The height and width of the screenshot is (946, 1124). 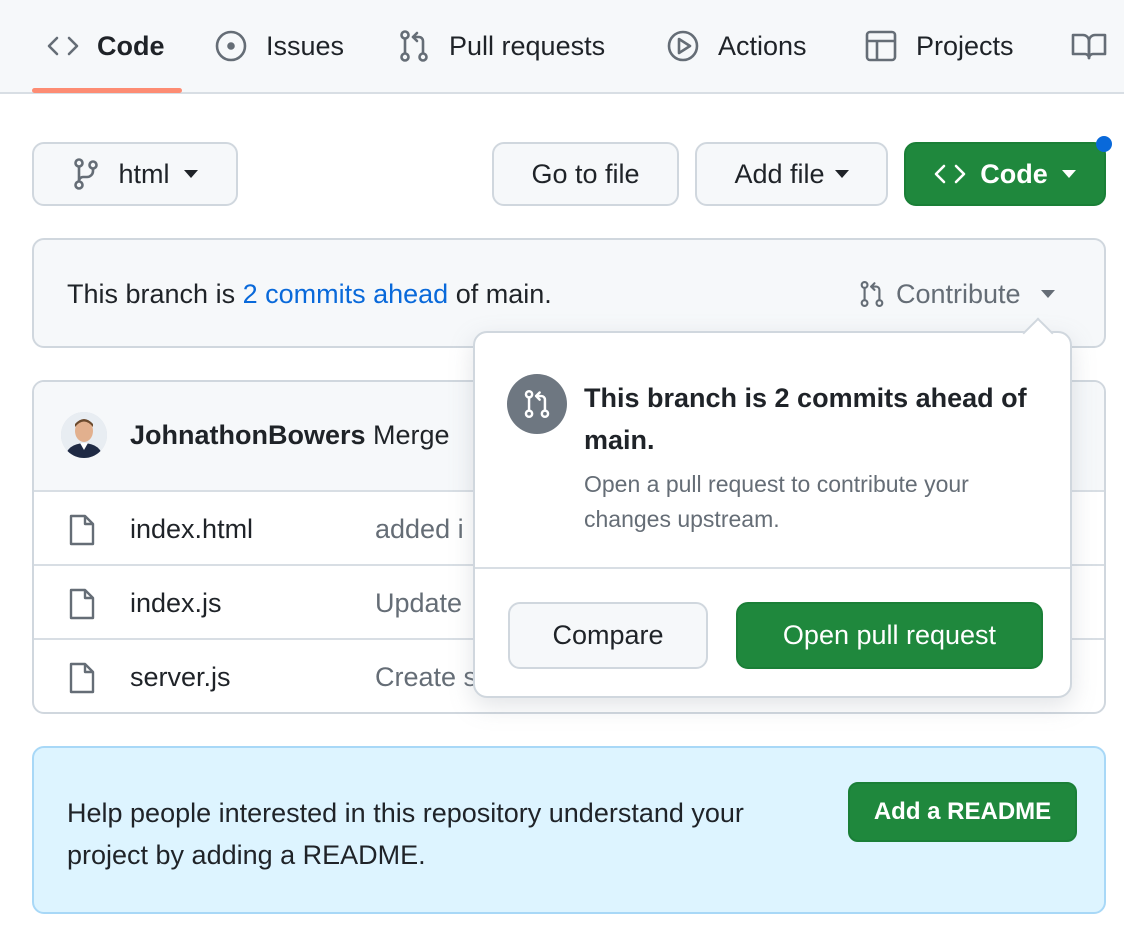 What do you see at coordinates (500, 294) in the screenshot?
I see `branch-status-suffix: of main.` at bounding box center [500, 294].